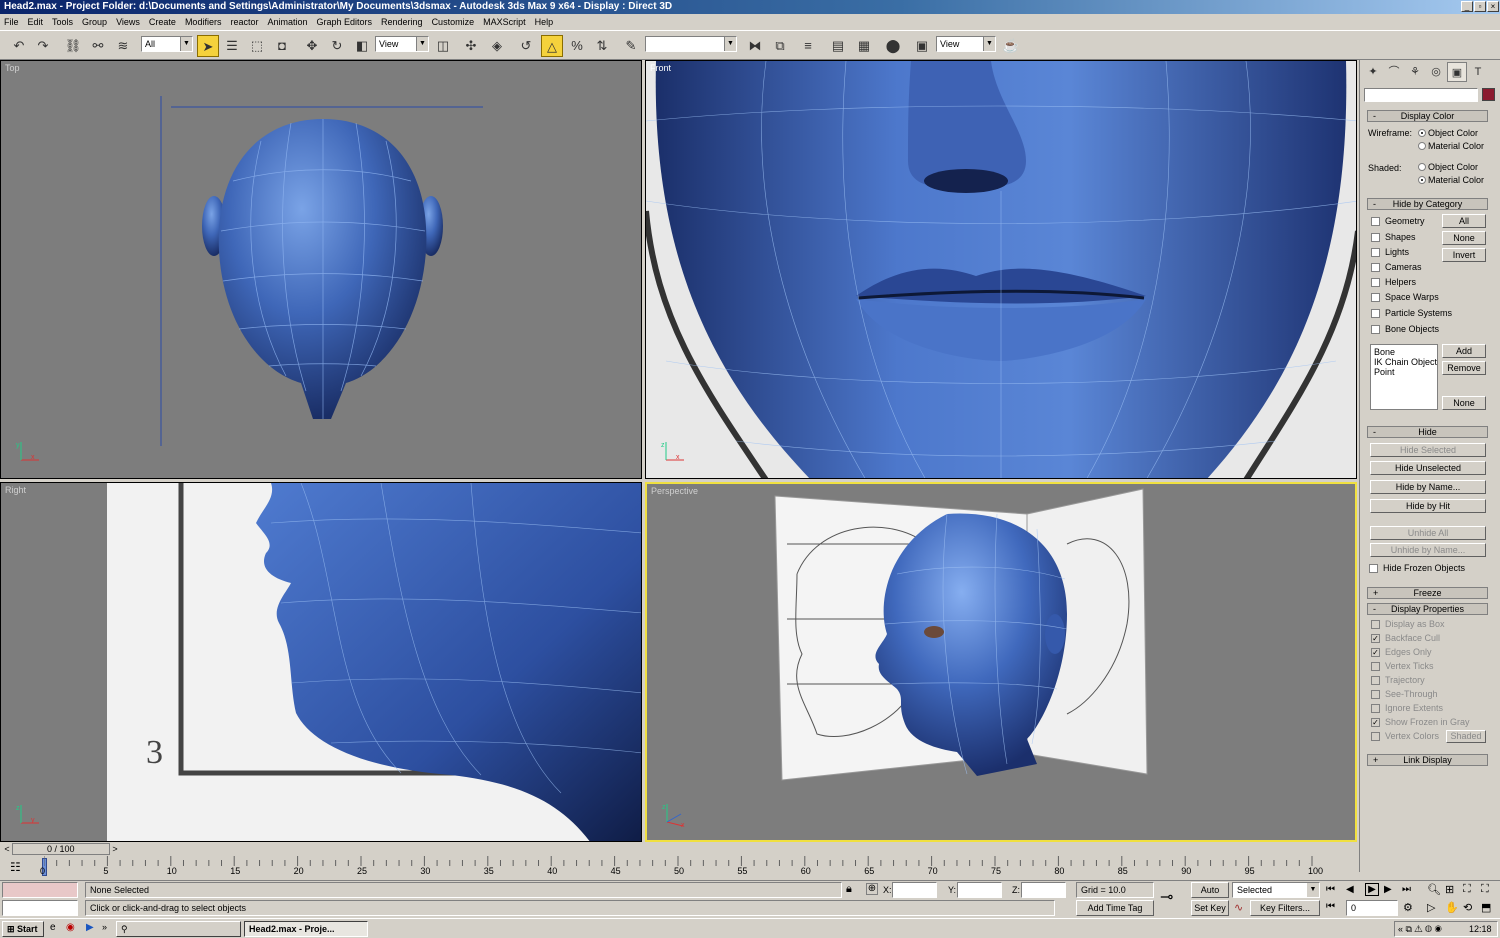 The width and height of the screenshot is (1500, 938). I want to click on play-icon: ▶, so click(1372, 889).